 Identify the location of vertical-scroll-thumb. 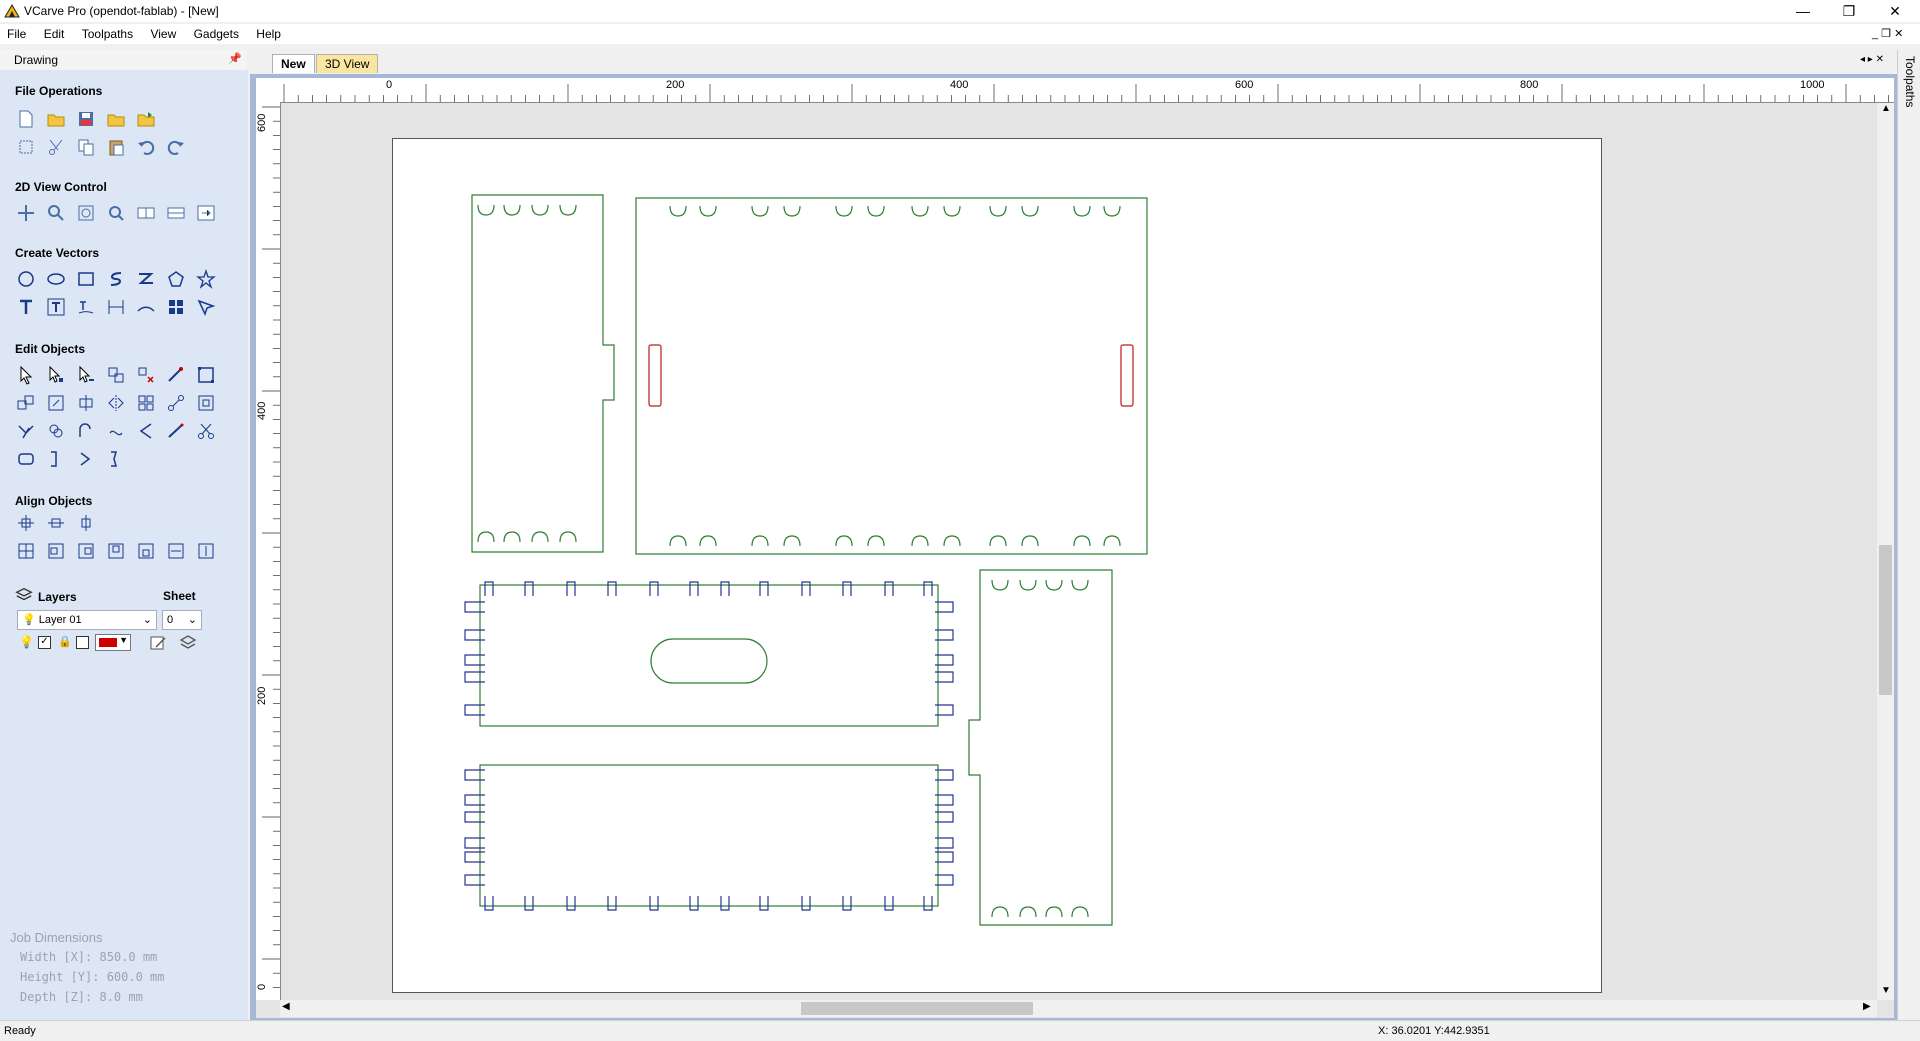
(1885, 620).